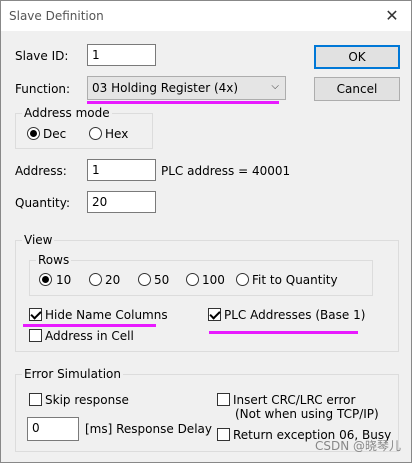  I want to click on rows-legend: Rows, so click(54, 260).